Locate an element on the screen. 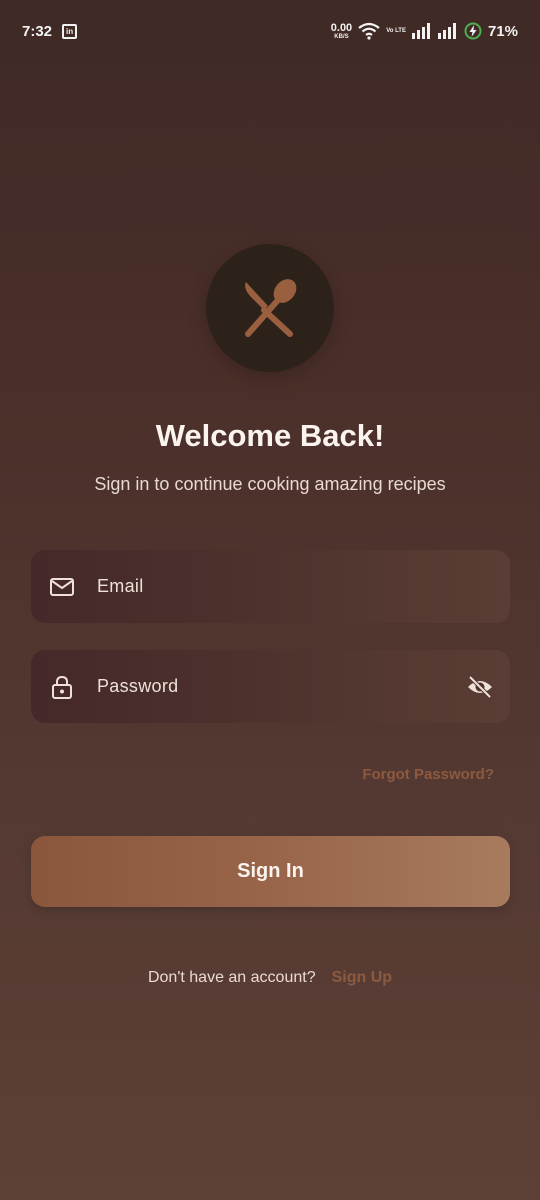 This screenshot has width=540, height=1200. fork-spoon-icon is located at coordinates (271, 308).